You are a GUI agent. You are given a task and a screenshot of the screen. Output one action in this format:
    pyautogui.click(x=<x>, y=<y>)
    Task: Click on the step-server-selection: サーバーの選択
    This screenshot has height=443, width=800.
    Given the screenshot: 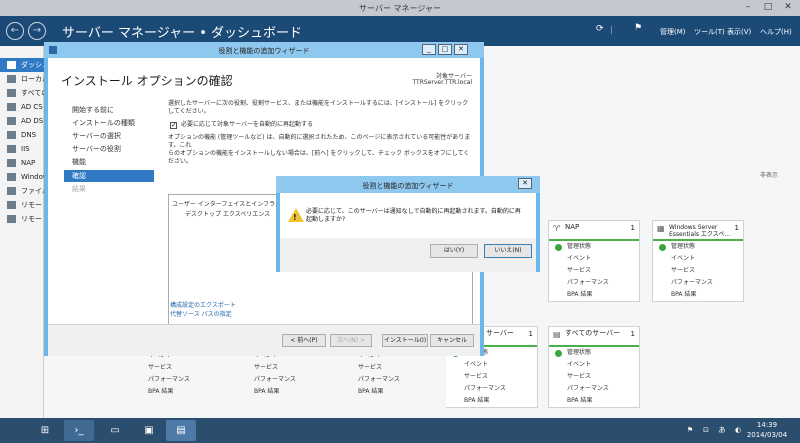 What is the action you would take?
    pyautogui.click(x=113, y=136)
    